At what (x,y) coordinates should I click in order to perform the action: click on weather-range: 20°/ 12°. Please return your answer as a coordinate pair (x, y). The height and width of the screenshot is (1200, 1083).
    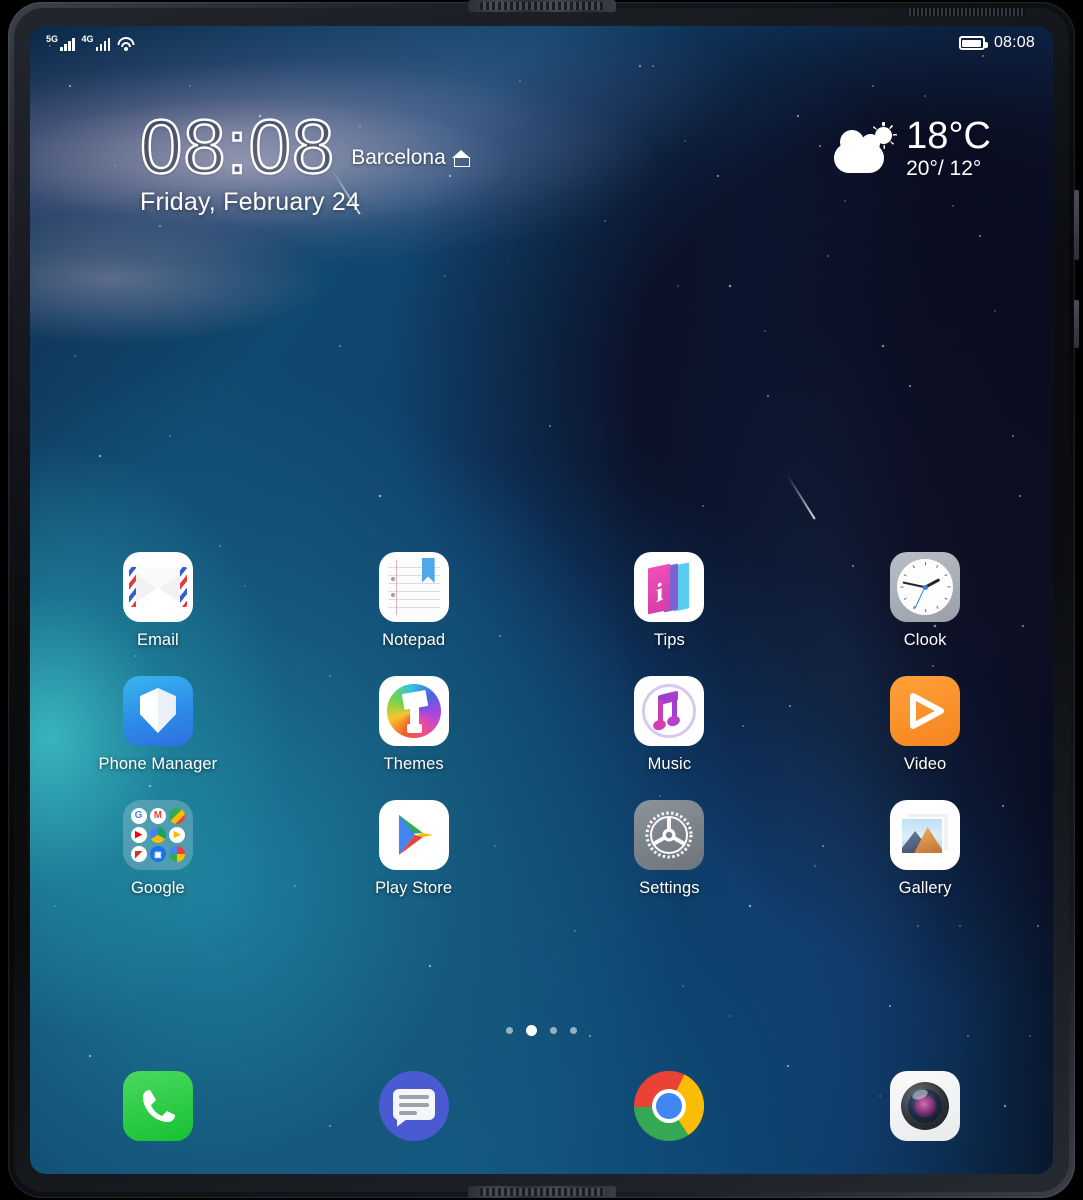
    Looking at the image, I should click on (944, 168).